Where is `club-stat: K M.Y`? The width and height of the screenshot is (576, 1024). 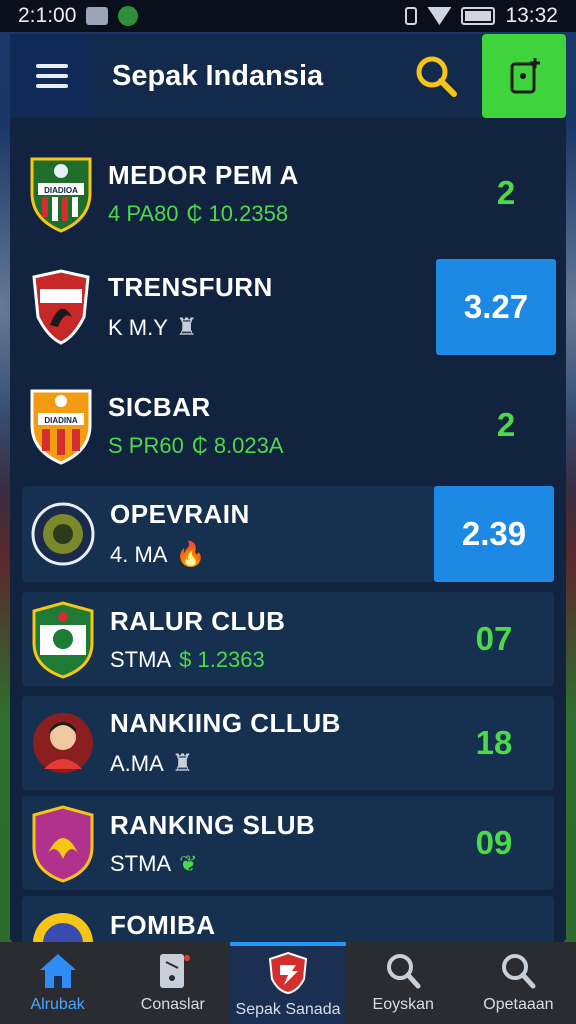 club-stat: K M.Y is located at coordinates (138, 327).